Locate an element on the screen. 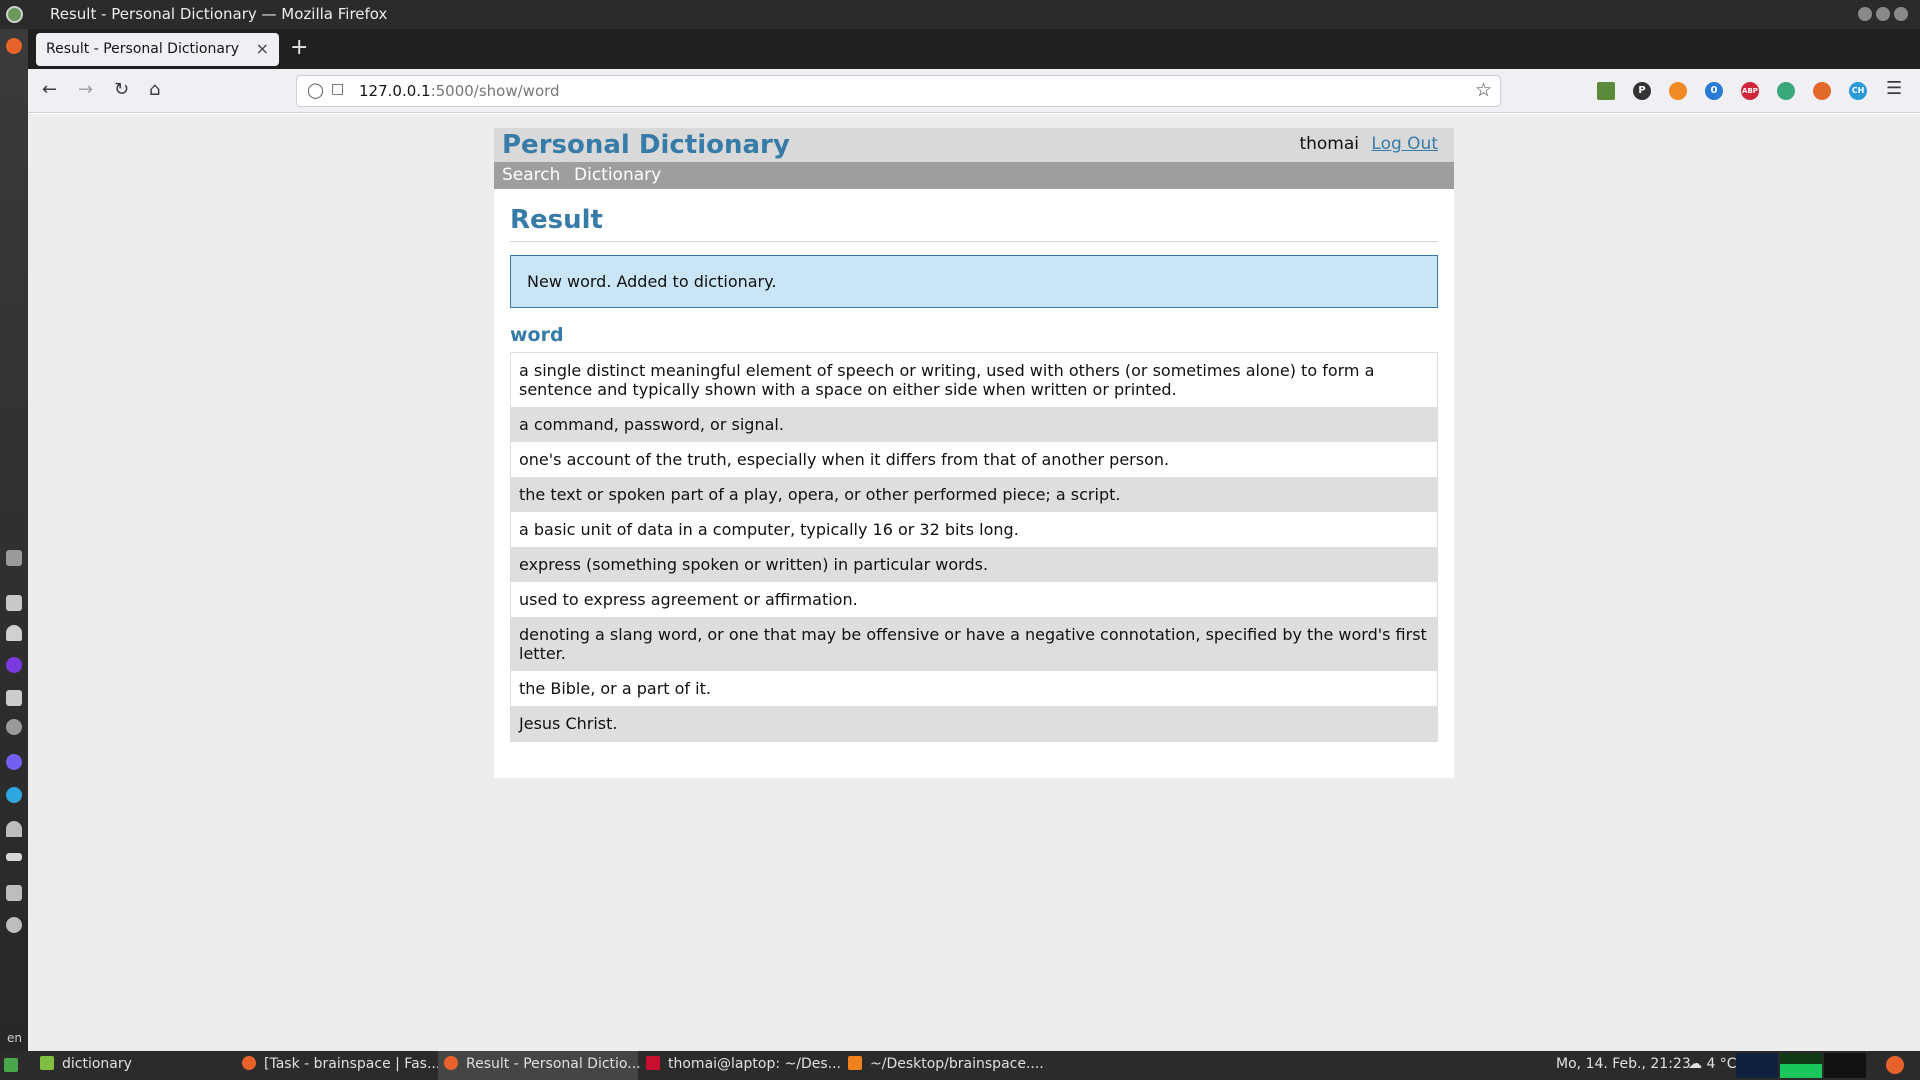  tab-strip: Result - Personal Dictionary × + is located at coordinates (974, 49).